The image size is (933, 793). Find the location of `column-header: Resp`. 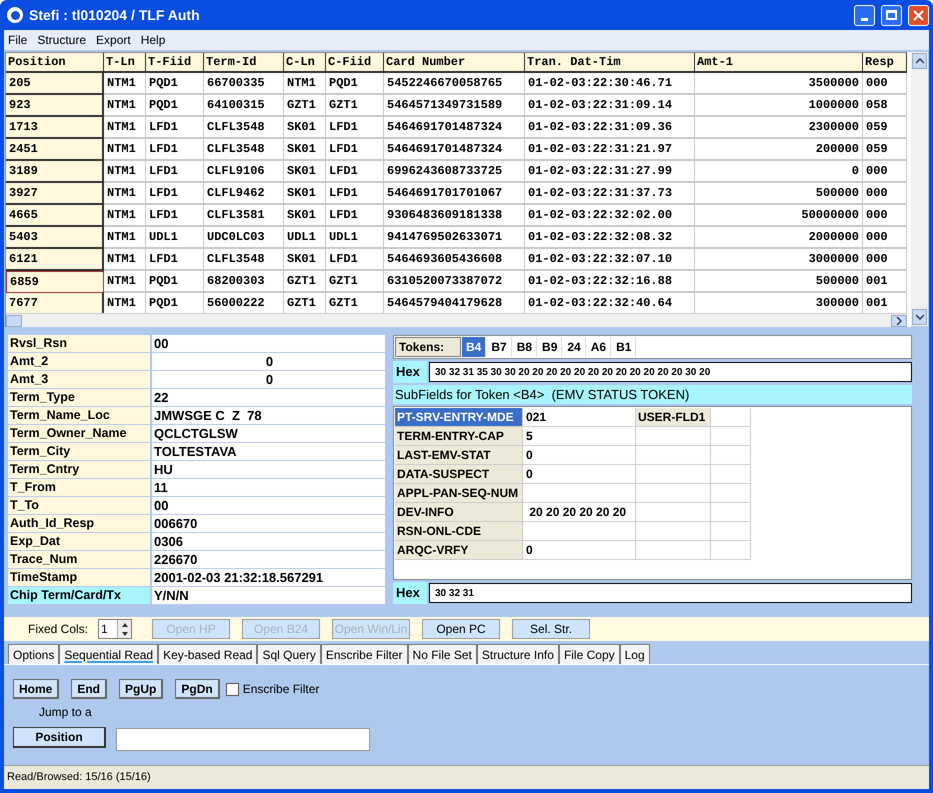

column-header: Resp is located at coordinates (885, 63).